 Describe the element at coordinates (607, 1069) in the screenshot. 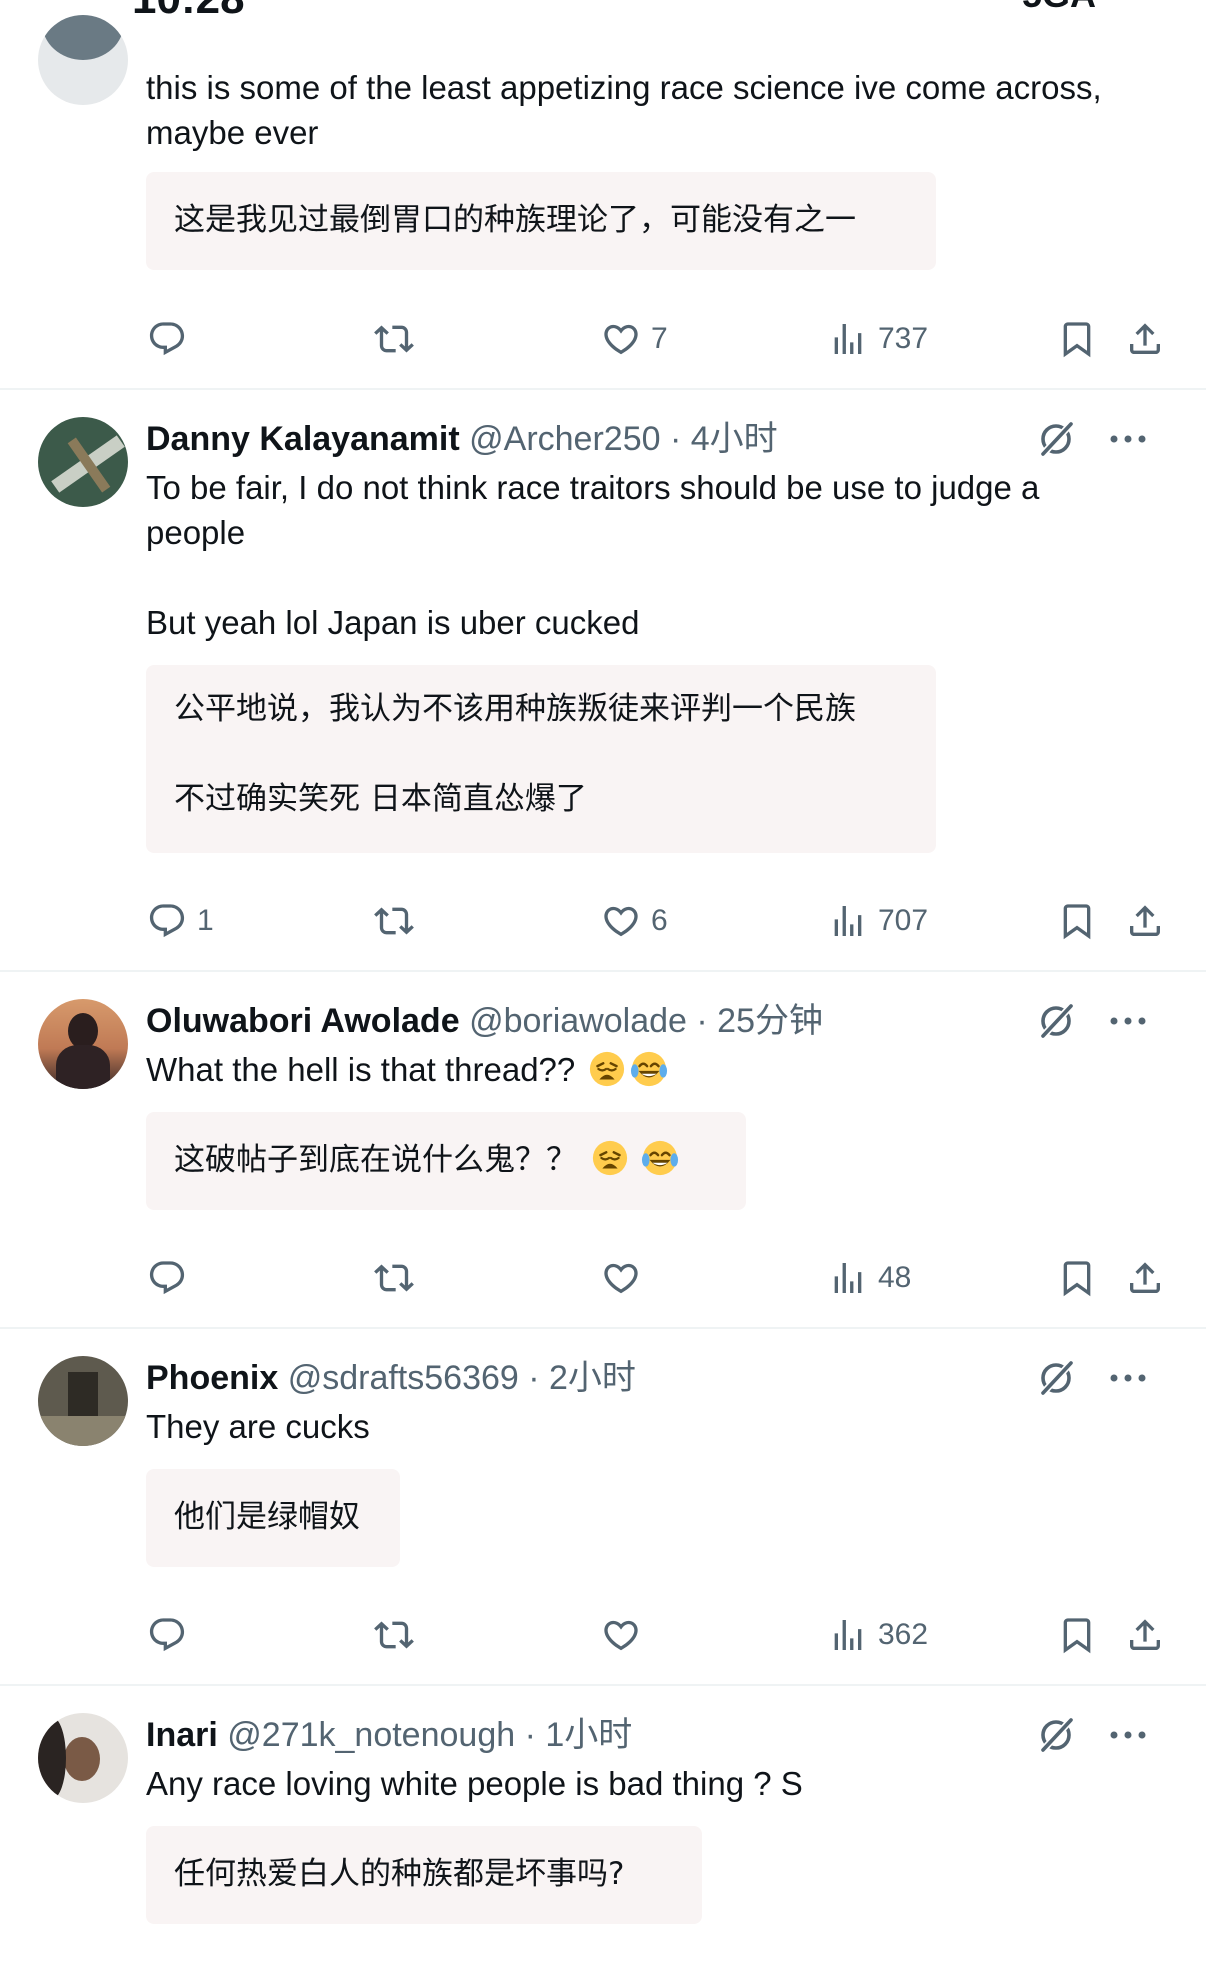

I see `weary-face-emoji-icon` at that location.